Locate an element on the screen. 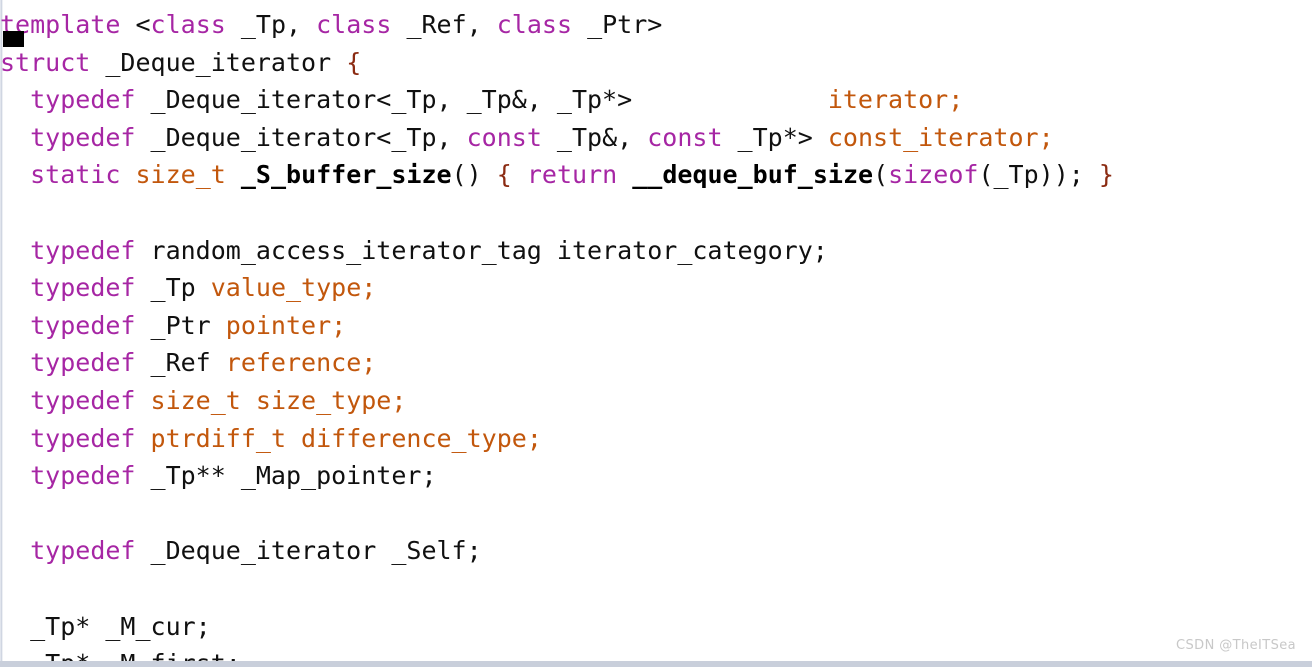 Image resolution: width=1312 pixels, height=667 pixels. code-token: reference is located at coordinates (293, 363).